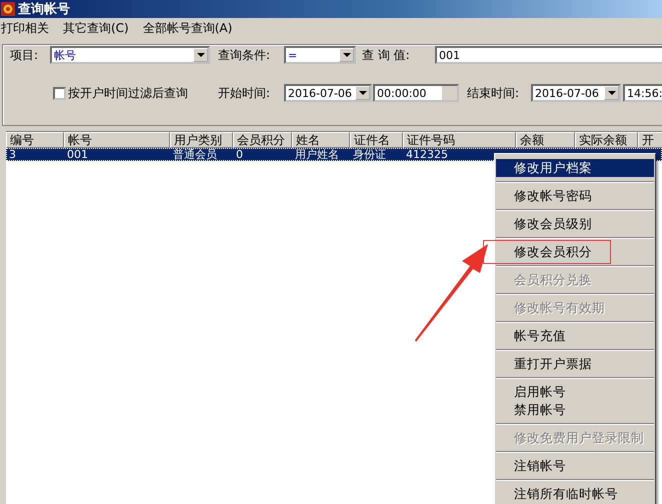 The width and height of the screenshot is (662, 504). What do you see at coordinates (642, 93) in the screenshot?
I see `time-field: 14:56:` at bounding box center [642, 93].